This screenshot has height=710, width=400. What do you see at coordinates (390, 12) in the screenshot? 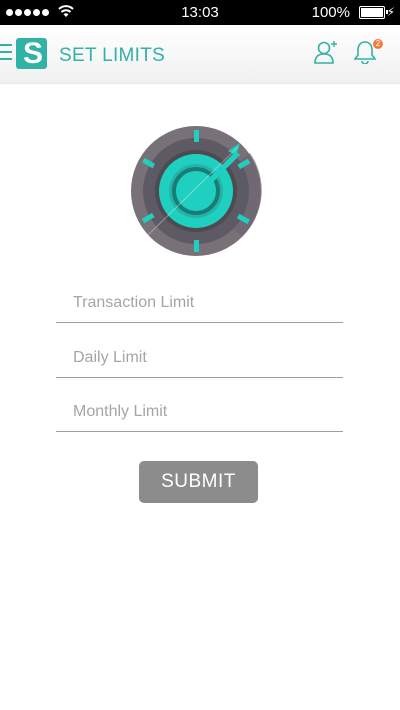
I see `charging-icon: ⚡` at bounding box center [390, 12].